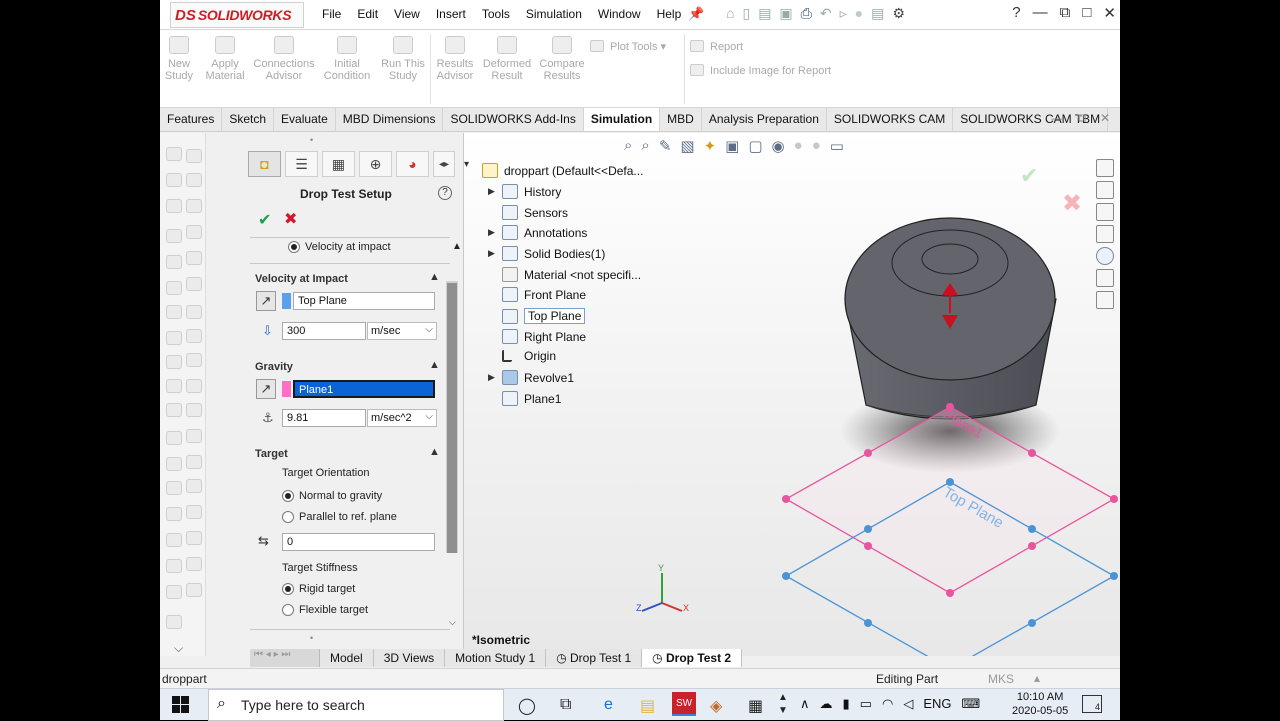 Image resolution: width=1280 pixels, height=721 pixels. What do you see at coordinates (1105, 168) in the screenshot?
I see `solidworks-resources-icon` at bounding box center [1105, 168].